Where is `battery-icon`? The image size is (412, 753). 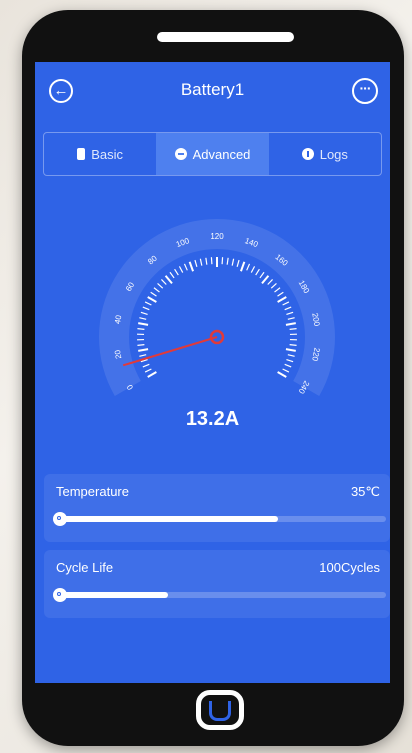
battery-icon is located at coordinates (81, 154).